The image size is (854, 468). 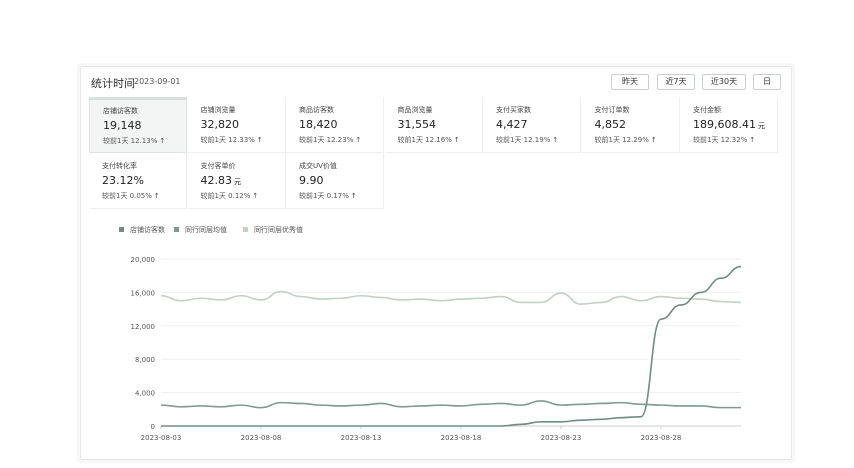 I want to click on x-tick-label: 2023-08-23, so click(x=561, y=438).